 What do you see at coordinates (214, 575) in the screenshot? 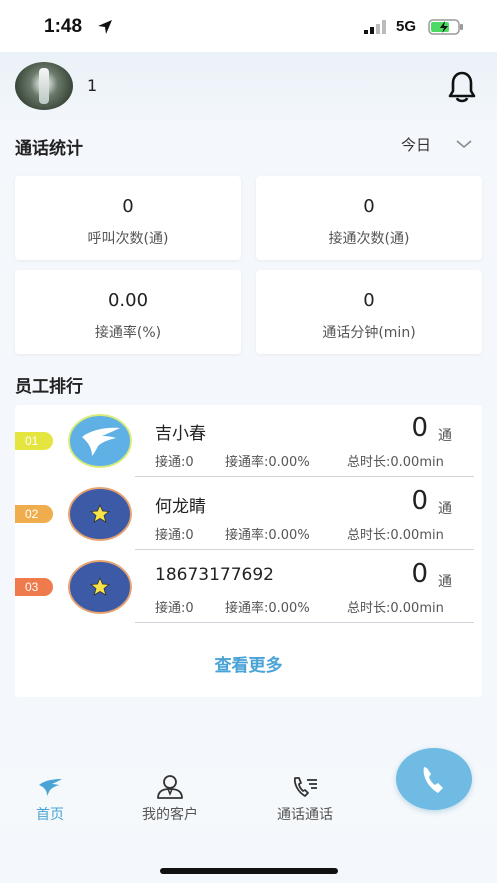
I see `employee-name: 18673177692` at bounding box center [214, 575].